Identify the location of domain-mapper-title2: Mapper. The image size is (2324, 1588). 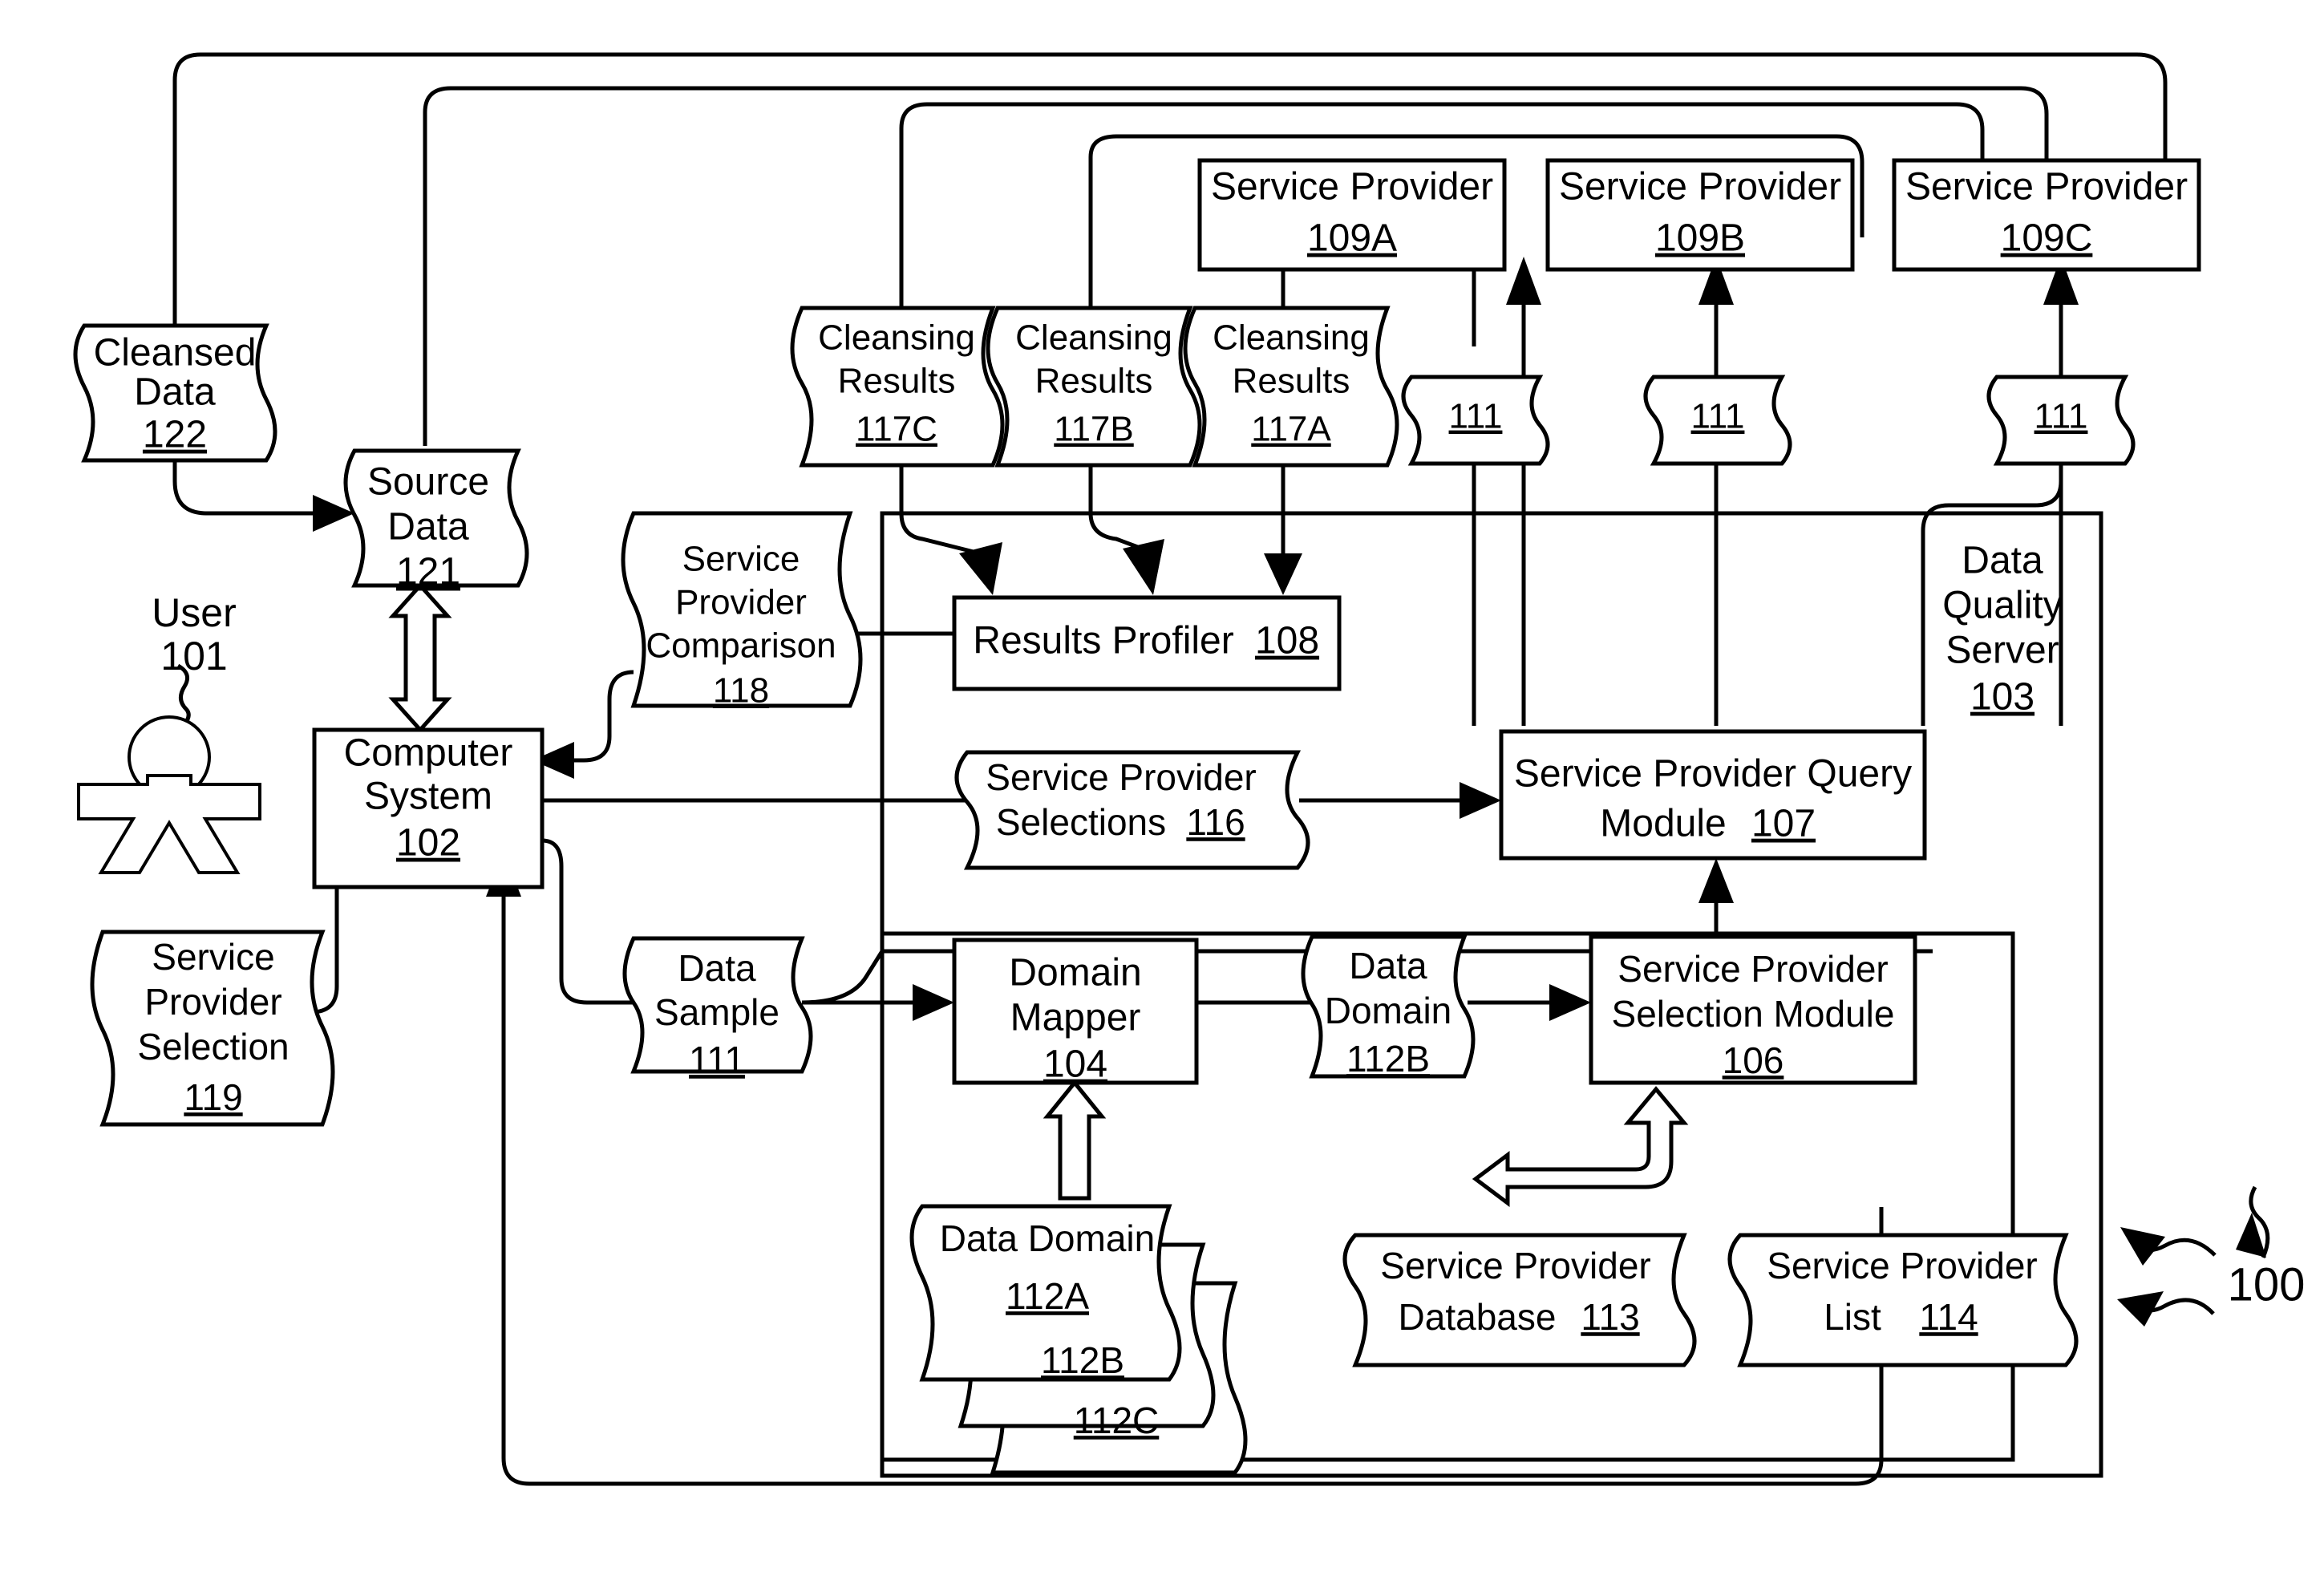
(1075, 1018).